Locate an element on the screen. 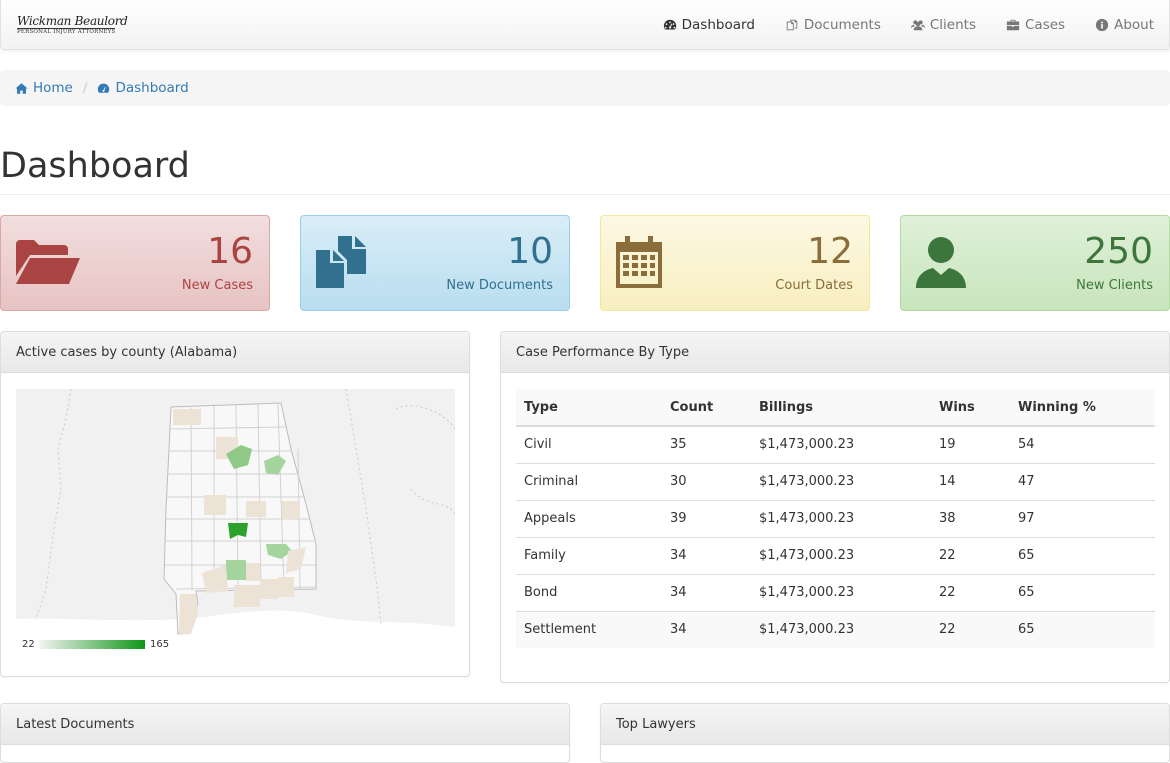  folder-open-icon is located at coordinates (48, 262).